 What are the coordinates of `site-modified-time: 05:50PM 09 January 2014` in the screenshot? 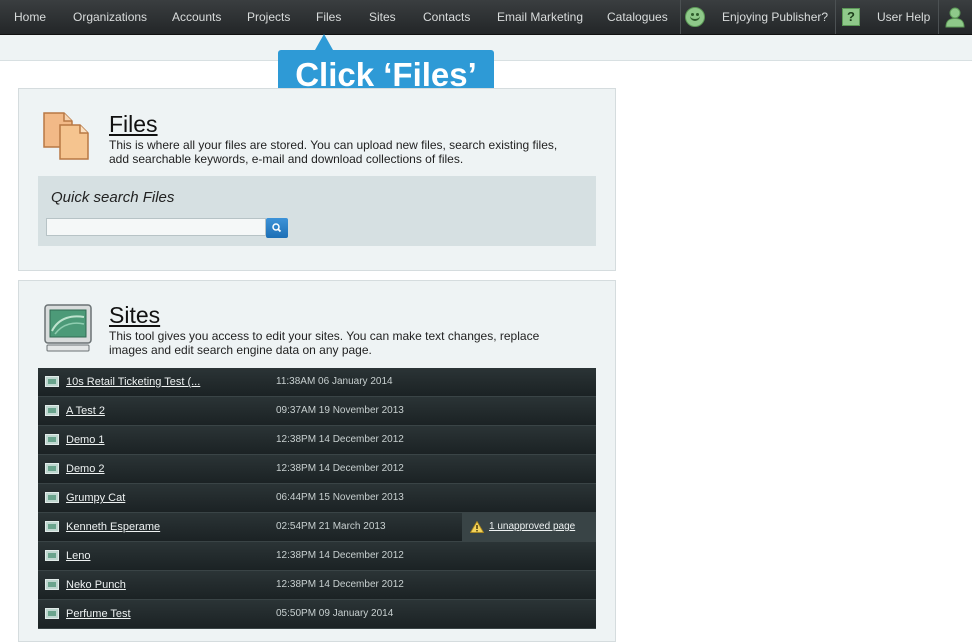 It's located at (335, 613).